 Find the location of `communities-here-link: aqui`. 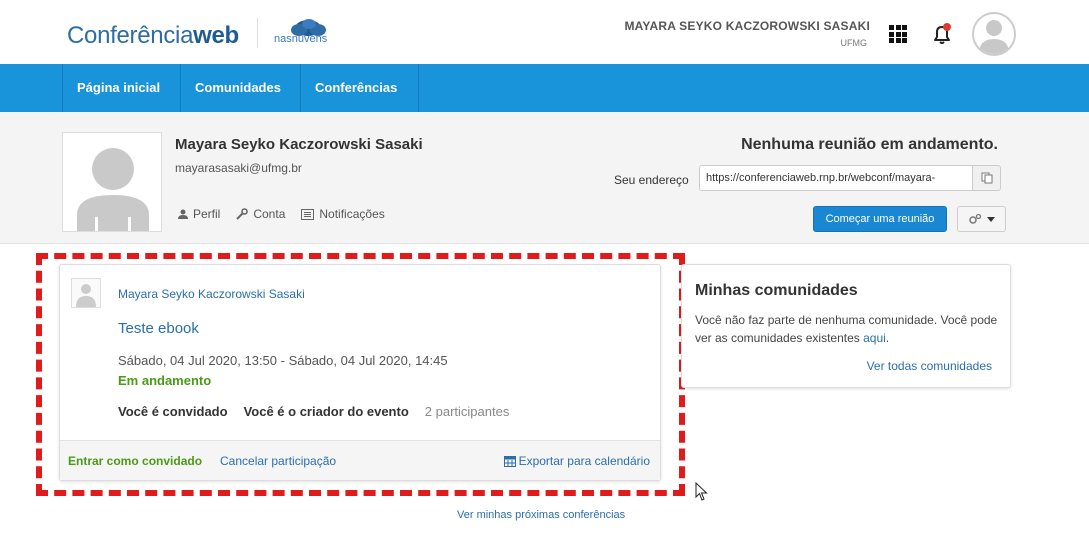

communities-here-link: aqui is located at coordinates (874, 338).